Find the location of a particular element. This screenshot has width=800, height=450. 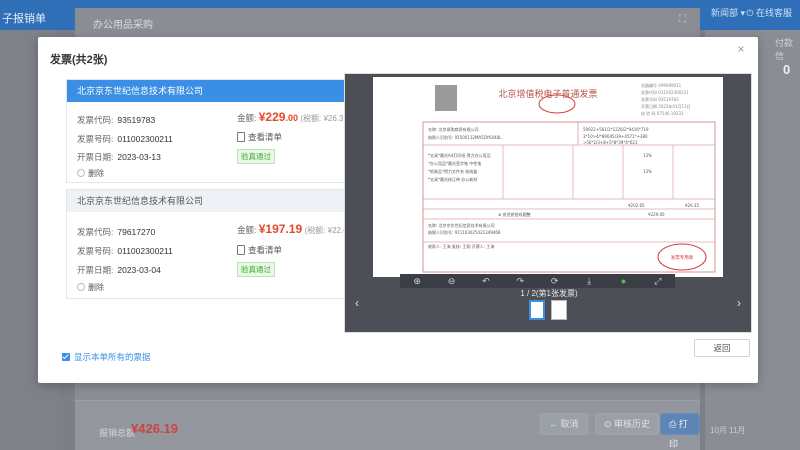

right-header: 付款信 is located at coordinates (784, 49).